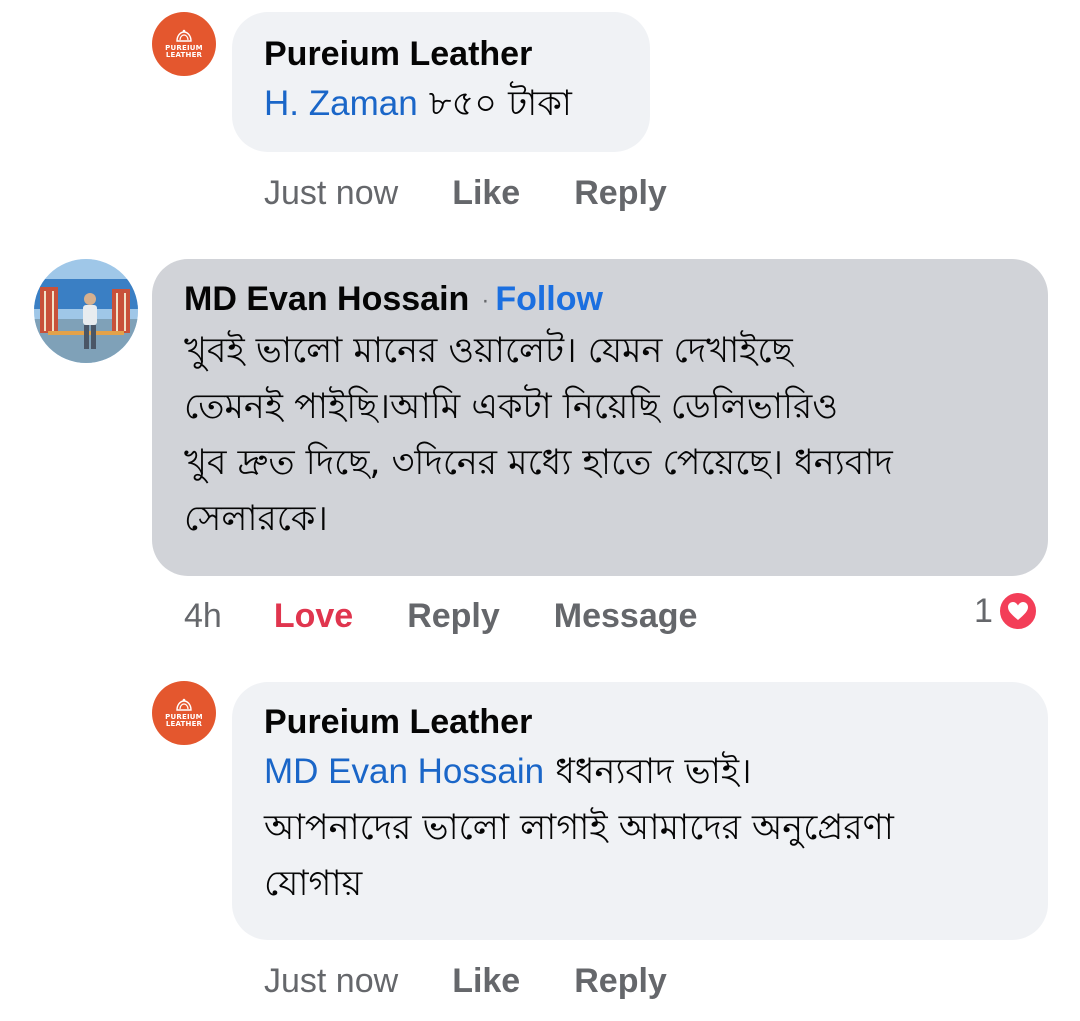 Image resolution: width=1080 pixels, height=1021 pixels. What do you see at coordinates (203, 616) in the screenshot?
I see `timestamp: 4h` at bounding box center [203, 616].